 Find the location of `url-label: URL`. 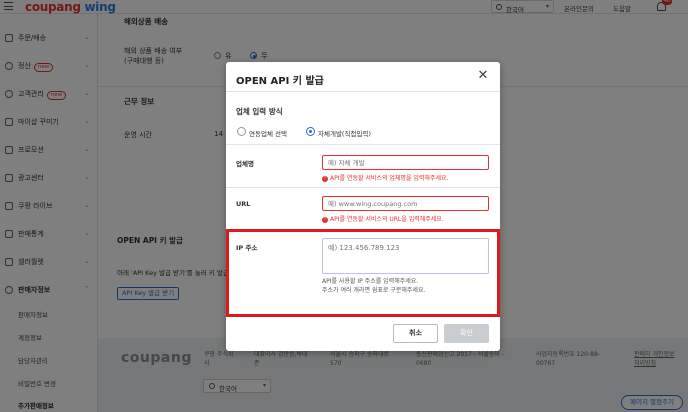

url-label: URL is located at coordinates (243, 204).